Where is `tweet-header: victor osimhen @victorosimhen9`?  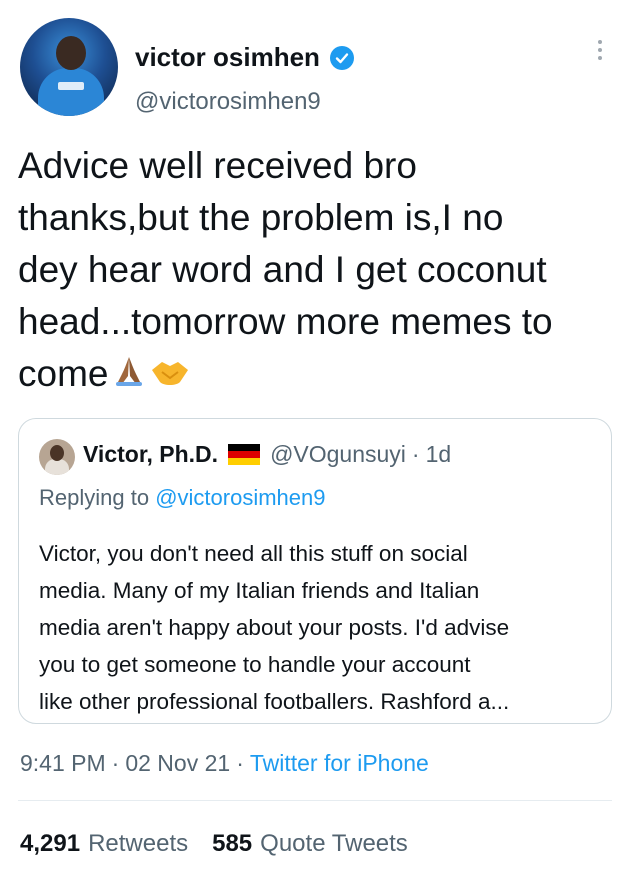 tweet-header: victor osimhen @victorosimhen9 is located at coordinates (315, 68).